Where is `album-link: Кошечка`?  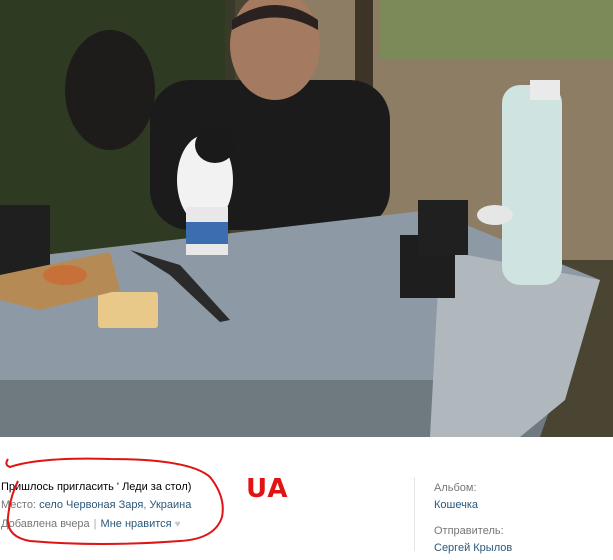 album-link: Кошечка is located at coordinates (456, 505).